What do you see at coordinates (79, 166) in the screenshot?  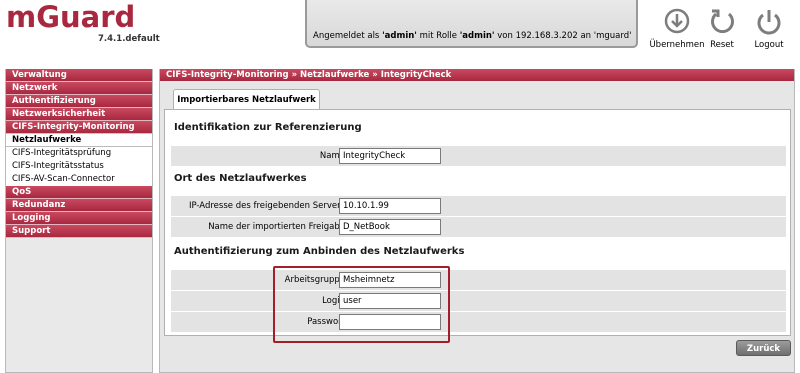 I see `sidebar-subitem-integritaetsstatus: CIFS-Integritätsstatus` at bounding box center [79, 166].